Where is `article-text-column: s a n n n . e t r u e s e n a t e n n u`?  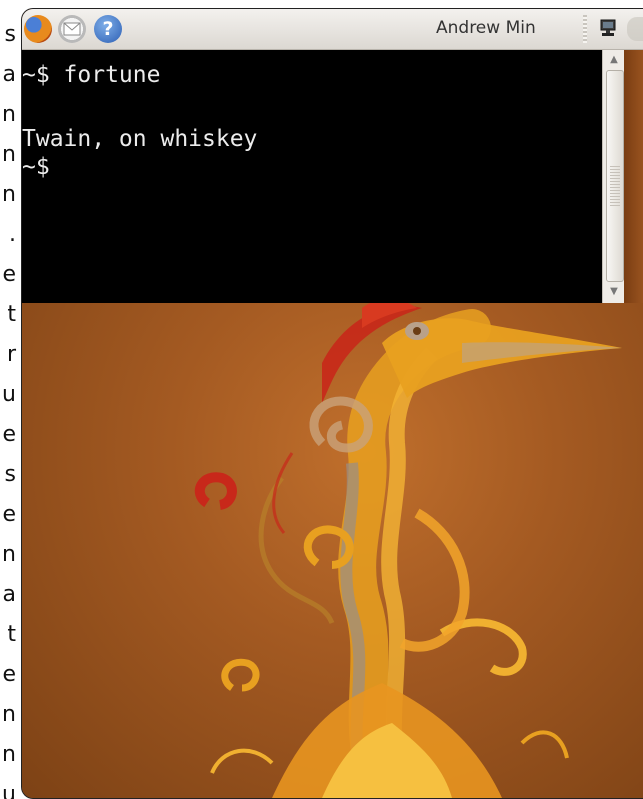
article-text-column: s a n n n . e t r u e s e n a t e n n u is located at coordinates (10, 399).